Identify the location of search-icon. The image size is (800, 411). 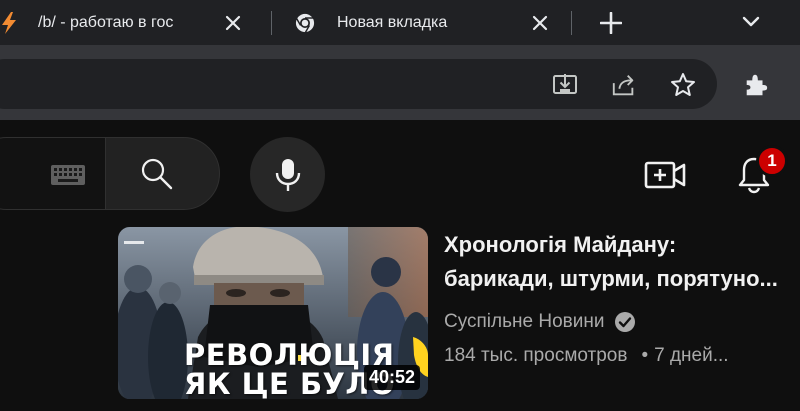
(156, 173).